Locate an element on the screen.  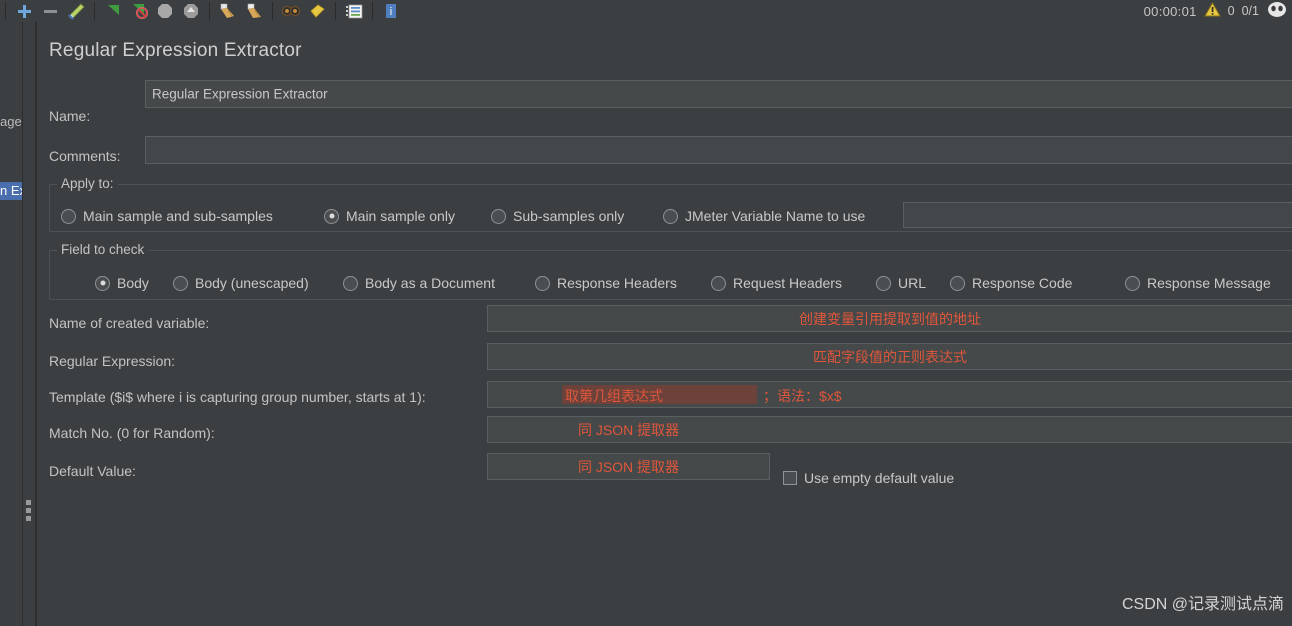
stop-icon is located at coordinates (165, 11).